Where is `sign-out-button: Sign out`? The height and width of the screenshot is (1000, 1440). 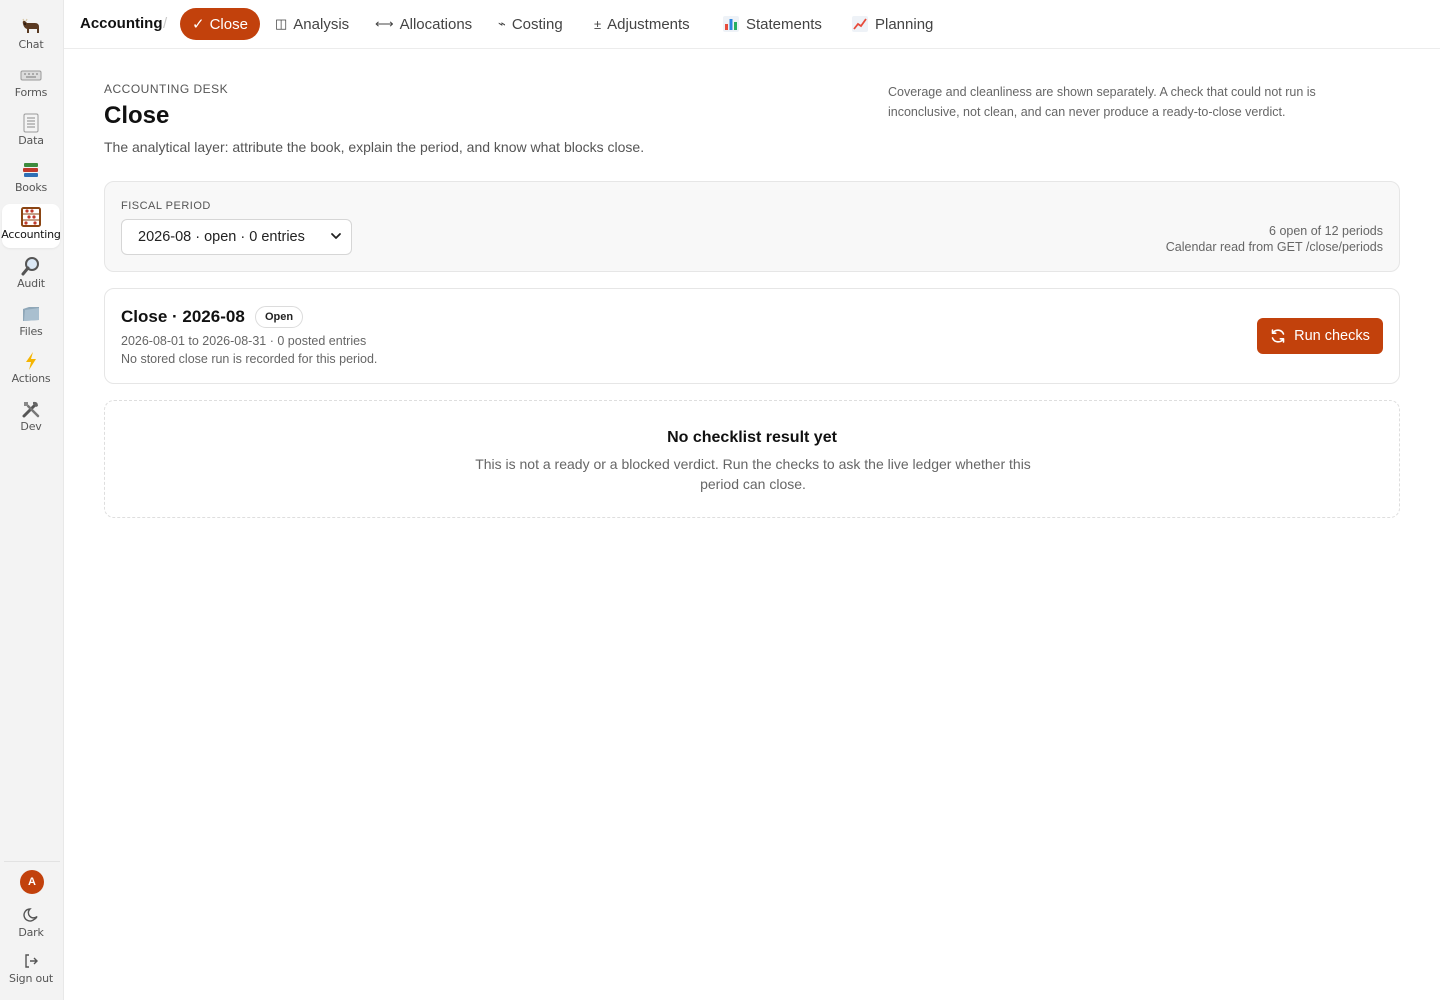 sign-out-button: Sign out is located at coordinates (31, 970).